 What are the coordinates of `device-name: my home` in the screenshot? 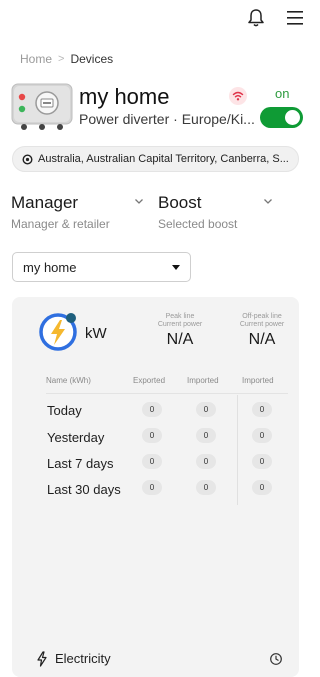 It's located at (124, 96).